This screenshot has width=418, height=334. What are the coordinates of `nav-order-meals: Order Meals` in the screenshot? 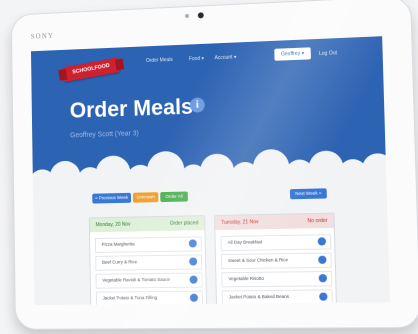 It's located at (159, 60).